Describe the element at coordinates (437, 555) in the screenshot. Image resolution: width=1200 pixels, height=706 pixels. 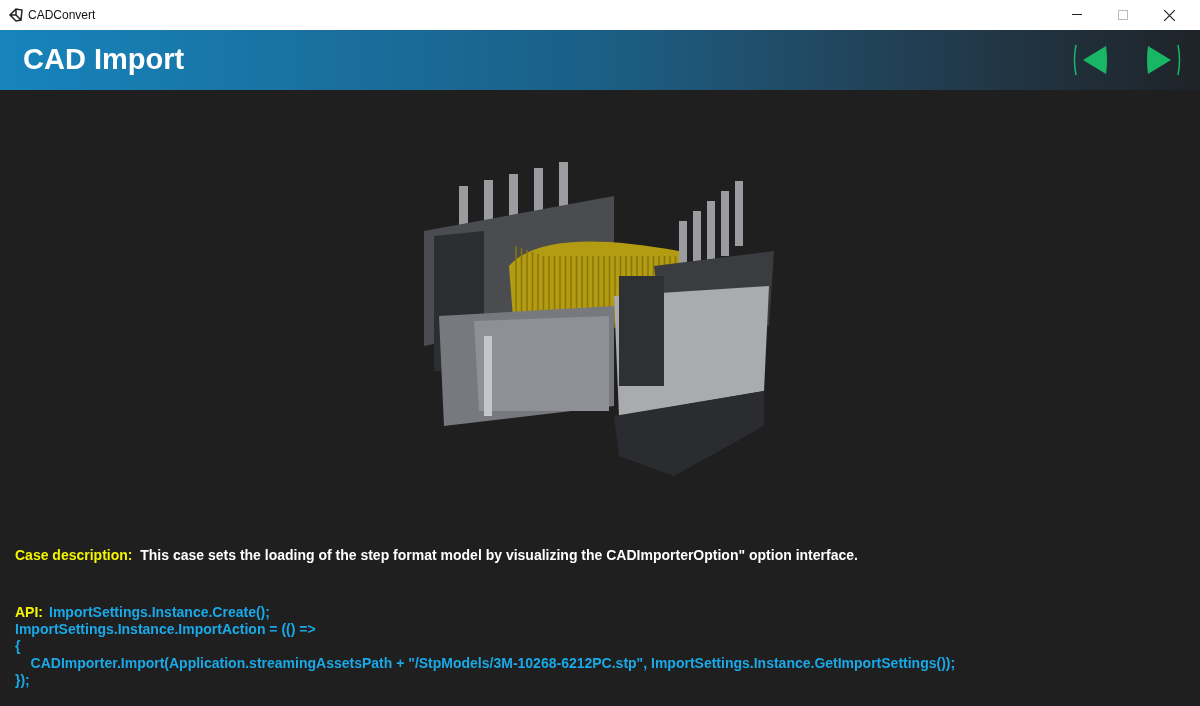
I see `case-description: Case description: This case sets the loading of the step format model by visualizing the CADImporterOption" option interface.` at that location.